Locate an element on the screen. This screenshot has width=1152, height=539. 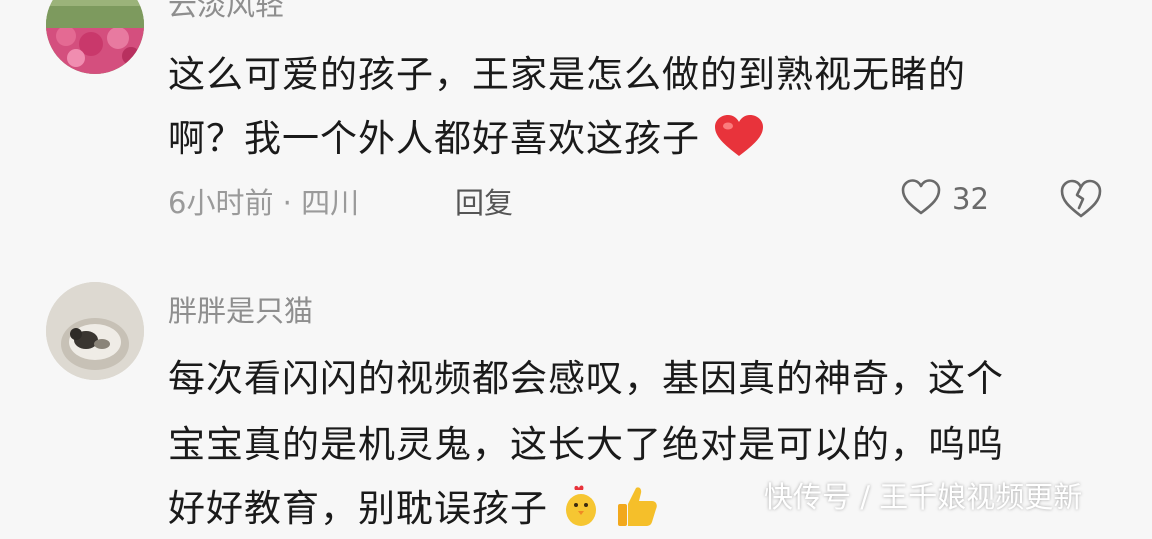
avatar-flowers-image is located at coordinates (95, 37).